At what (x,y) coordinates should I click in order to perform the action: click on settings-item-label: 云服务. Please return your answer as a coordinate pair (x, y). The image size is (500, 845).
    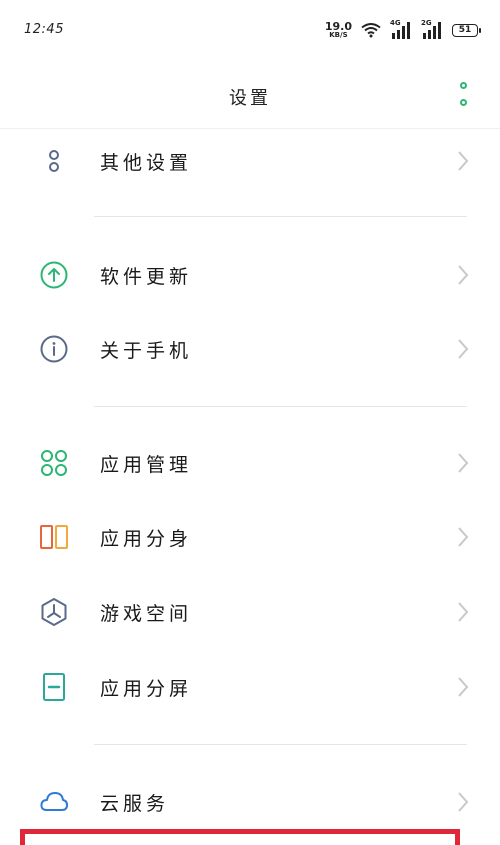
    Looking at the image, I should click on (135, 803).